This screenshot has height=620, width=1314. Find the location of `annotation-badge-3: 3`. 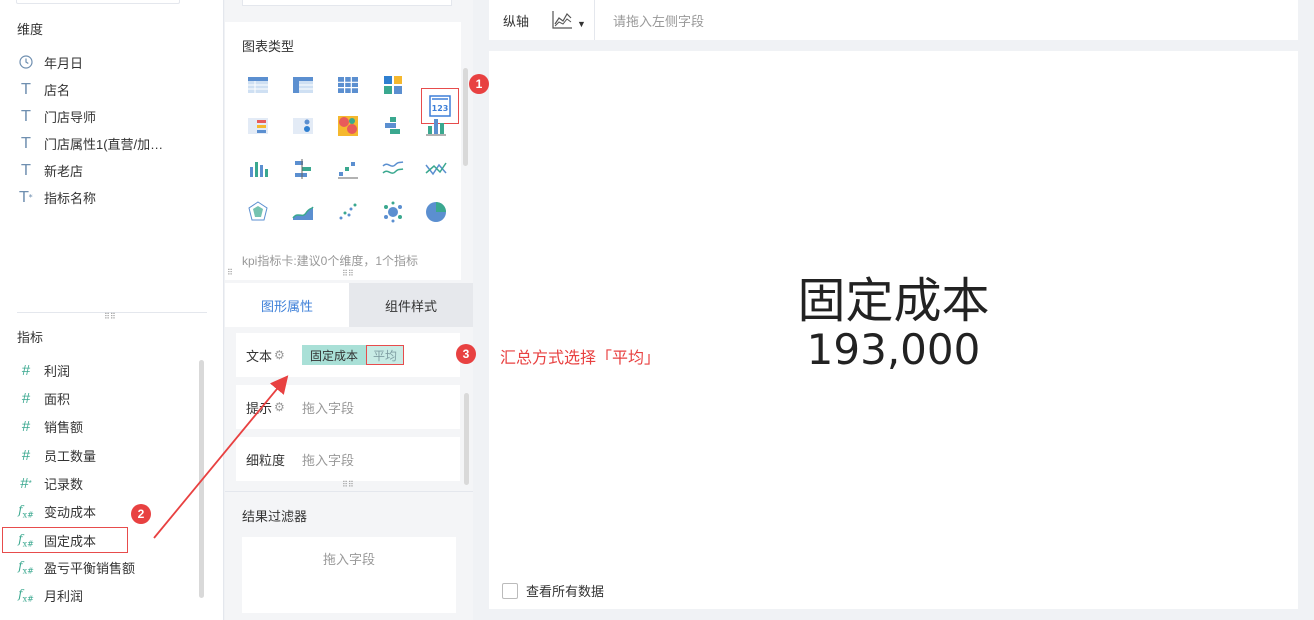

annotation-badge-3: 3 is located at coordinates (466, 354).